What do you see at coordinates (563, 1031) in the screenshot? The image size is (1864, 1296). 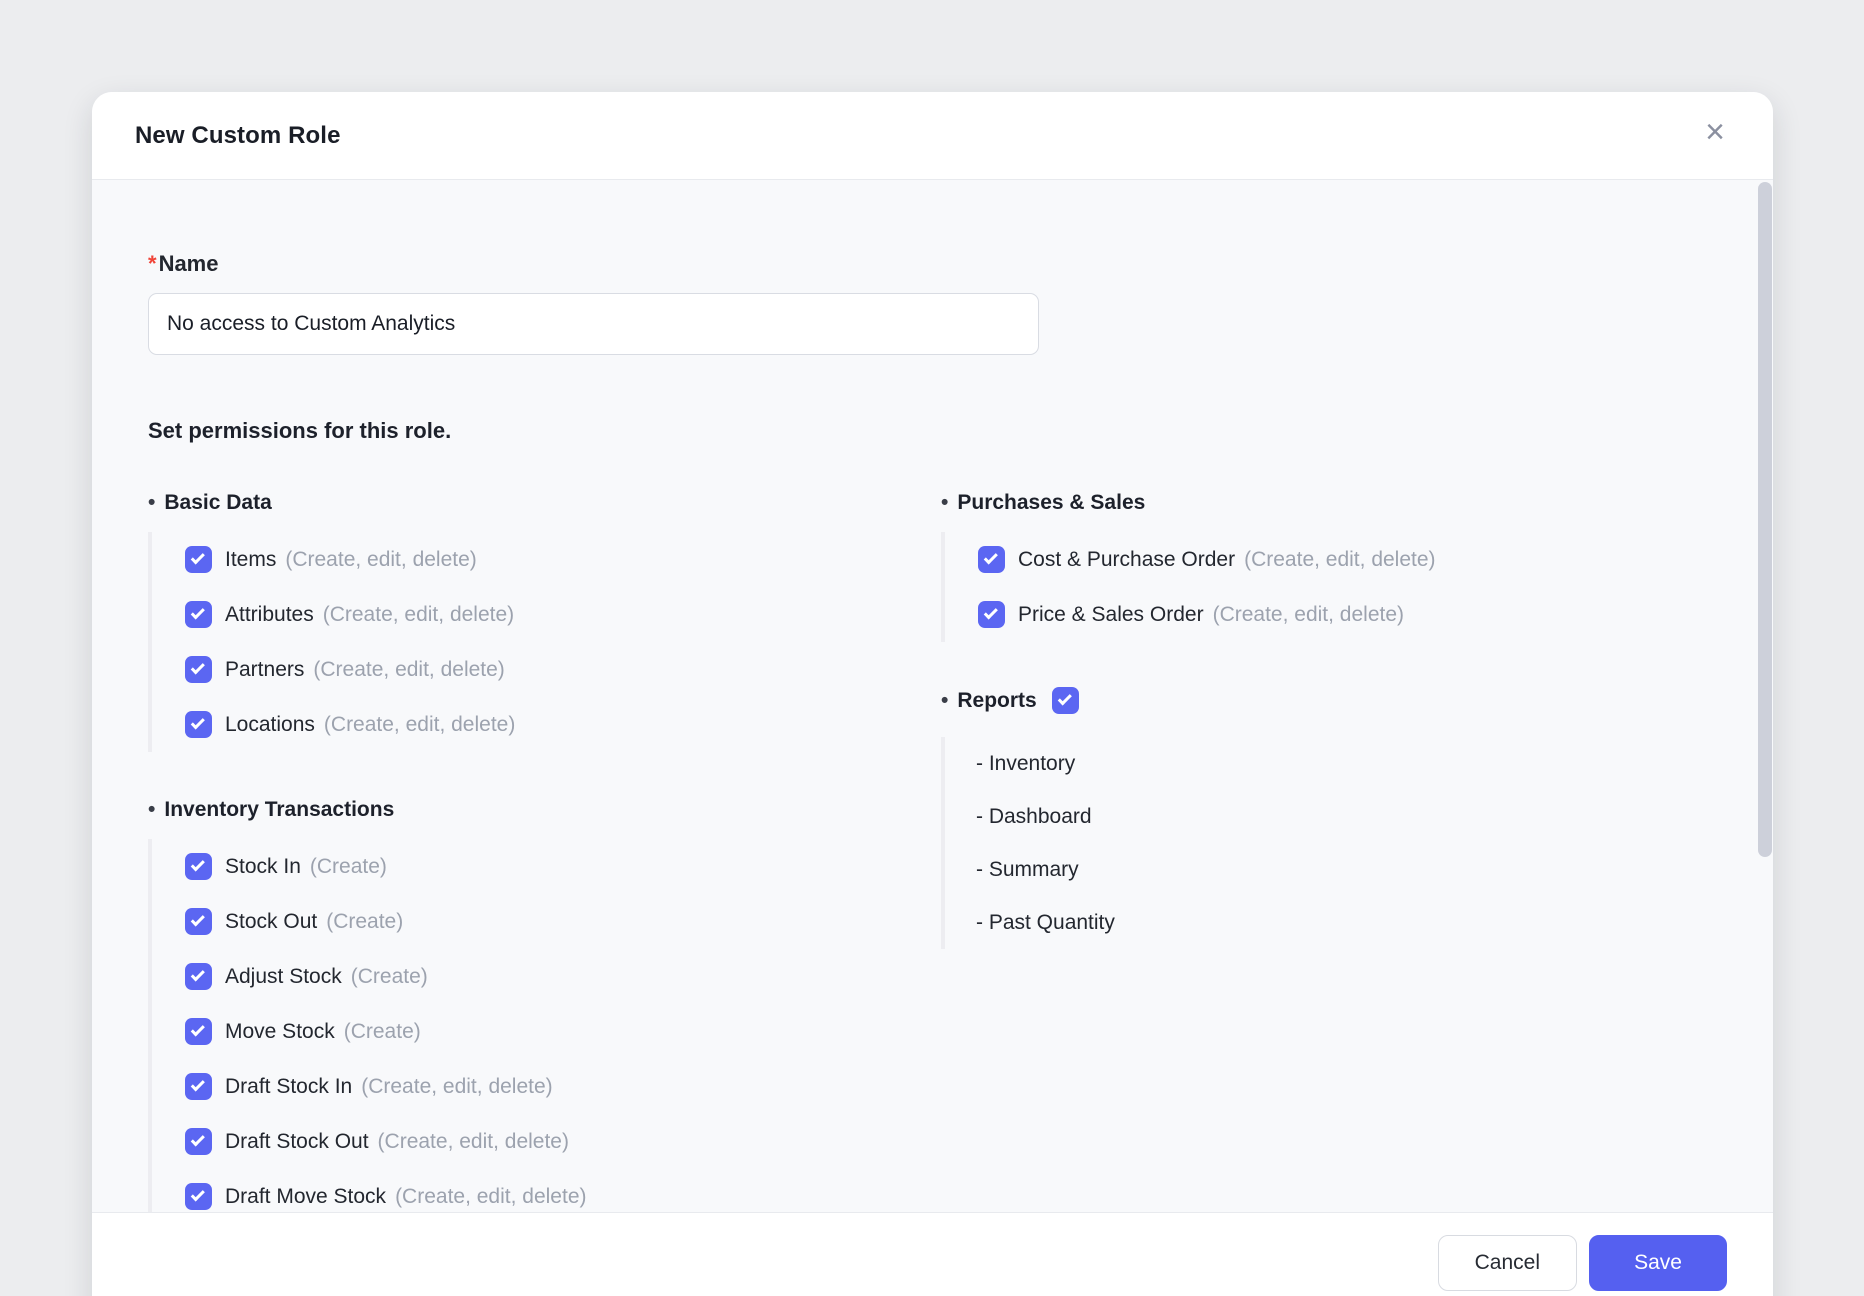 I see `permission-row-move-stock: Move Stock (Create)` at bounding box center [563, 1031].